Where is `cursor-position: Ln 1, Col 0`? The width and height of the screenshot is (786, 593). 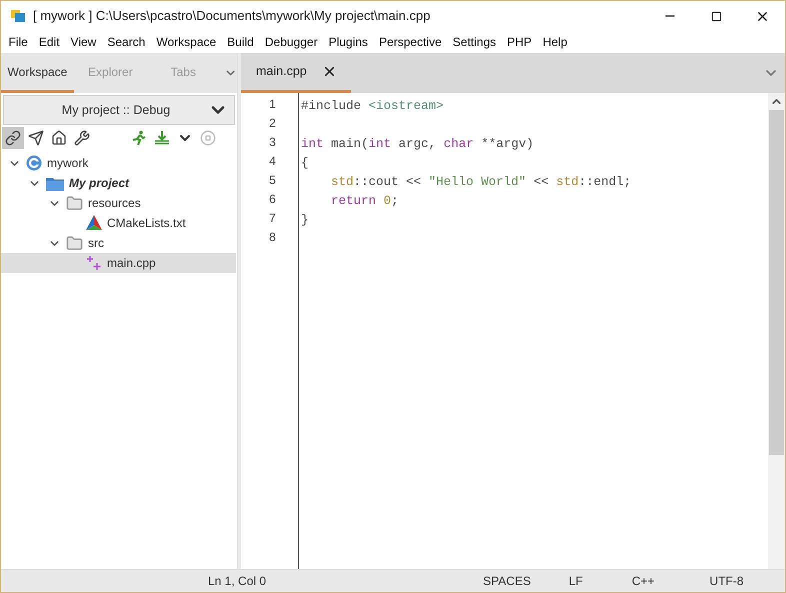 cursor-position: Ln 1, Col 0 is located at coordinates (237, 581).